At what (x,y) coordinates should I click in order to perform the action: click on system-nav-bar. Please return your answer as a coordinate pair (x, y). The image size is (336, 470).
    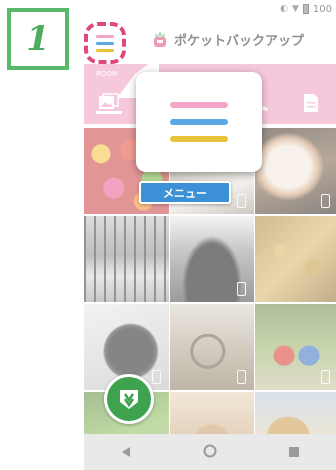
    Looking at the image, I should click on (210, 452).